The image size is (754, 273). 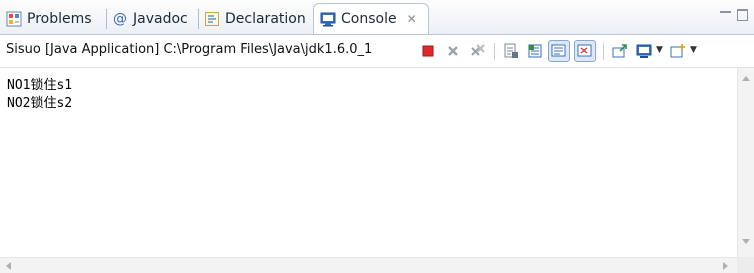 What do you see at coordinates (725, 15) in the screenshot?
I see `minimize-icon` at bounding box center [725, 15].